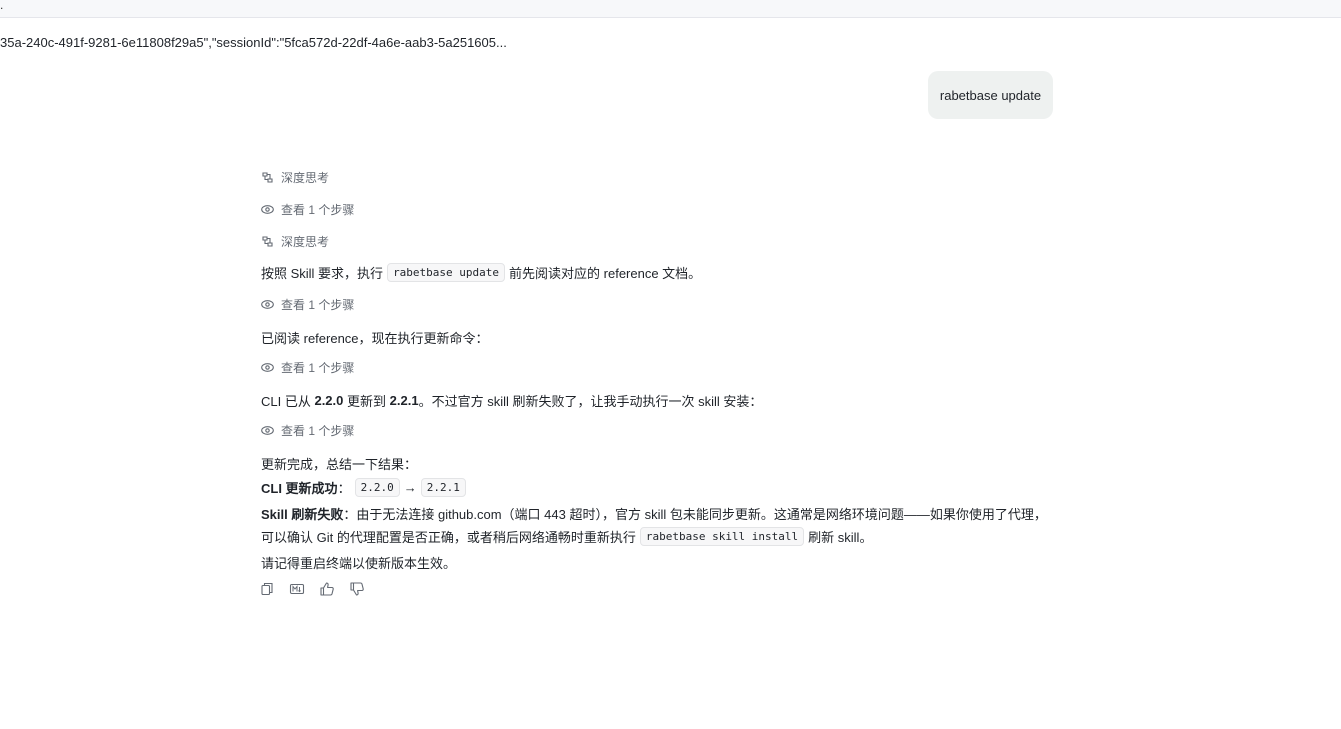 This screenshot has width=1341, height=729. I want to click on inline-code: 2.2.1, so click(443, 487).